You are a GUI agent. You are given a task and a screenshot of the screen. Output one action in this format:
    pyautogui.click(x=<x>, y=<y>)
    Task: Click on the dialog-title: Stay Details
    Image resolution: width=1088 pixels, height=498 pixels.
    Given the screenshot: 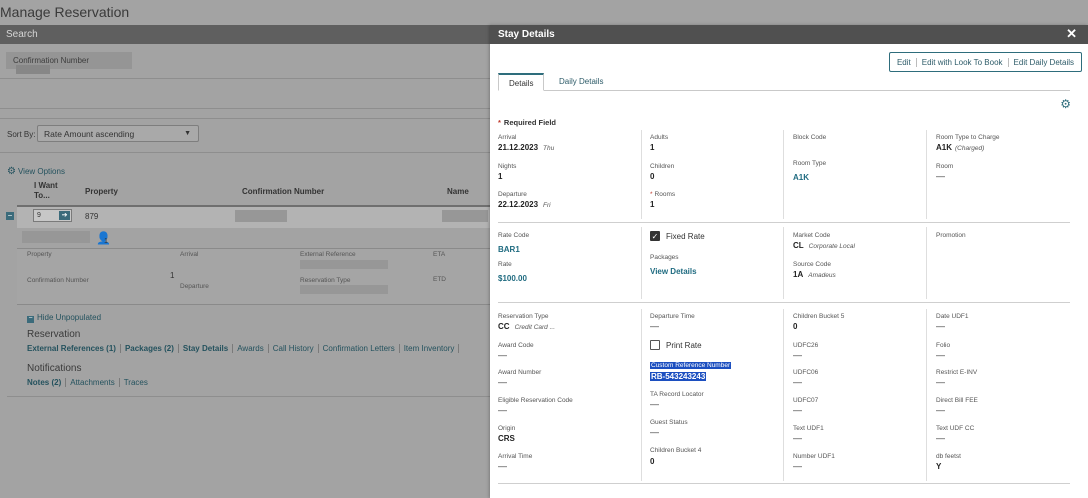 What is the action you would take?
    pyautogui.click(x=526, y=34)
    